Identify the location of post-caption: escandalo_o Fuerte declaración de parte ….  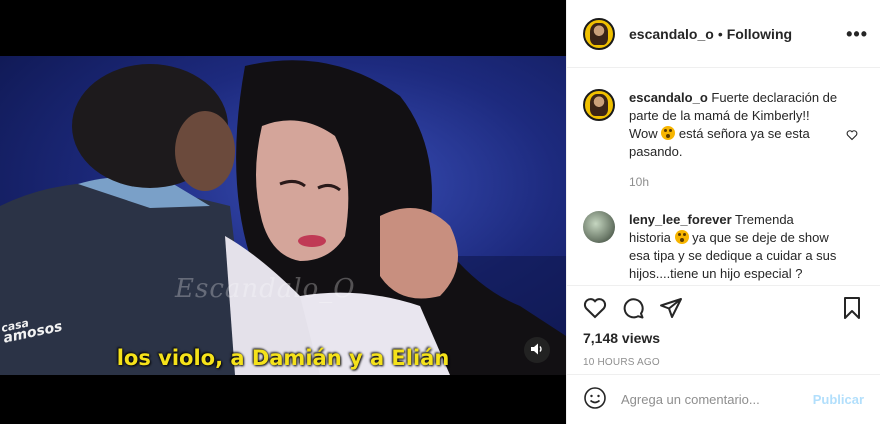
(723, 140).